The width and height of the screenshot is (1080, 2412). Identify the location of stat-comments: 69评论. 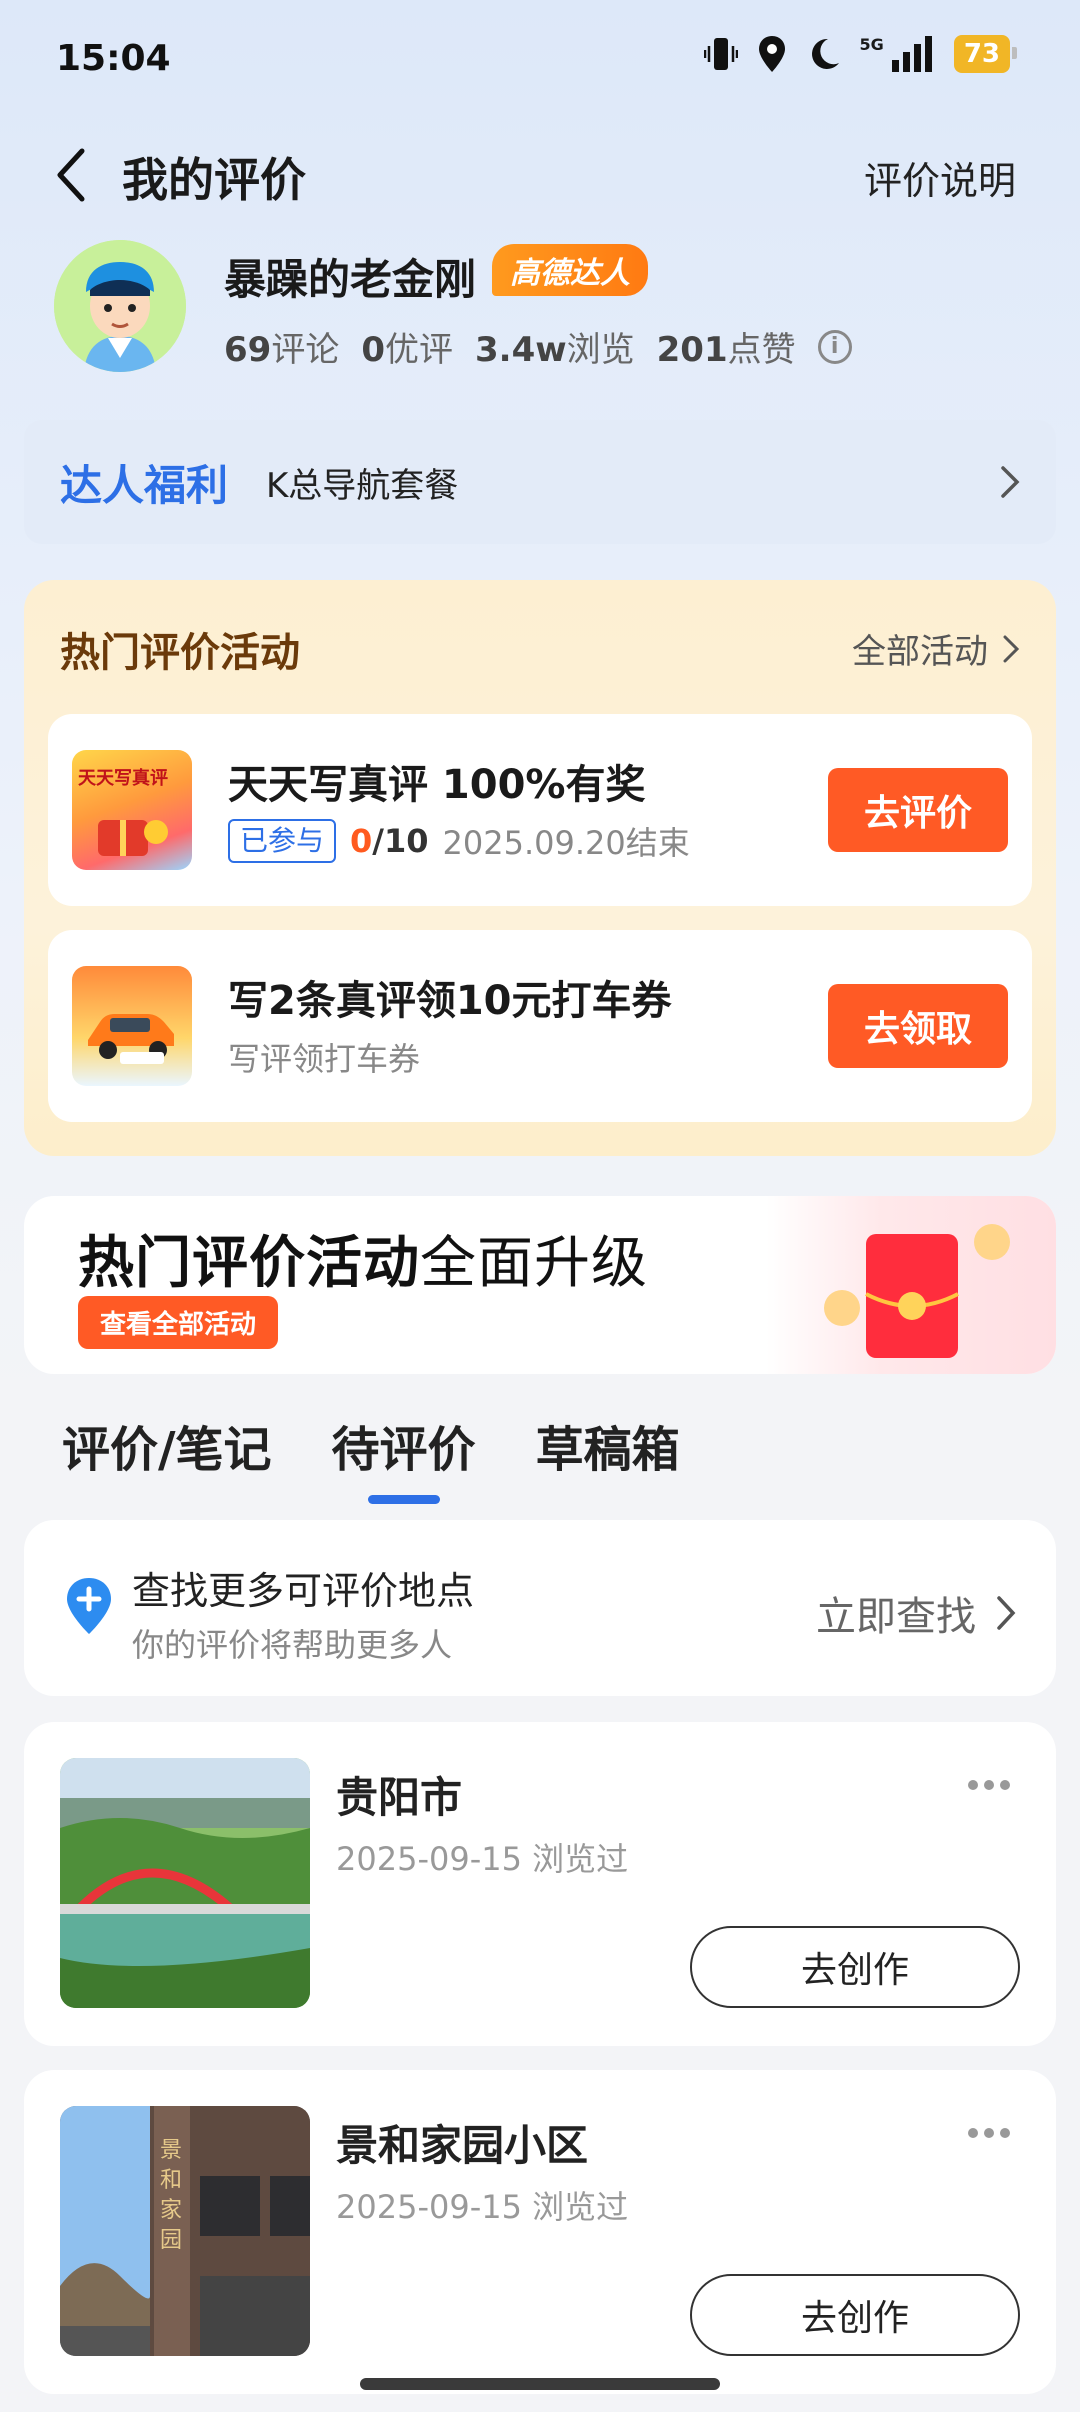
(282, 350).